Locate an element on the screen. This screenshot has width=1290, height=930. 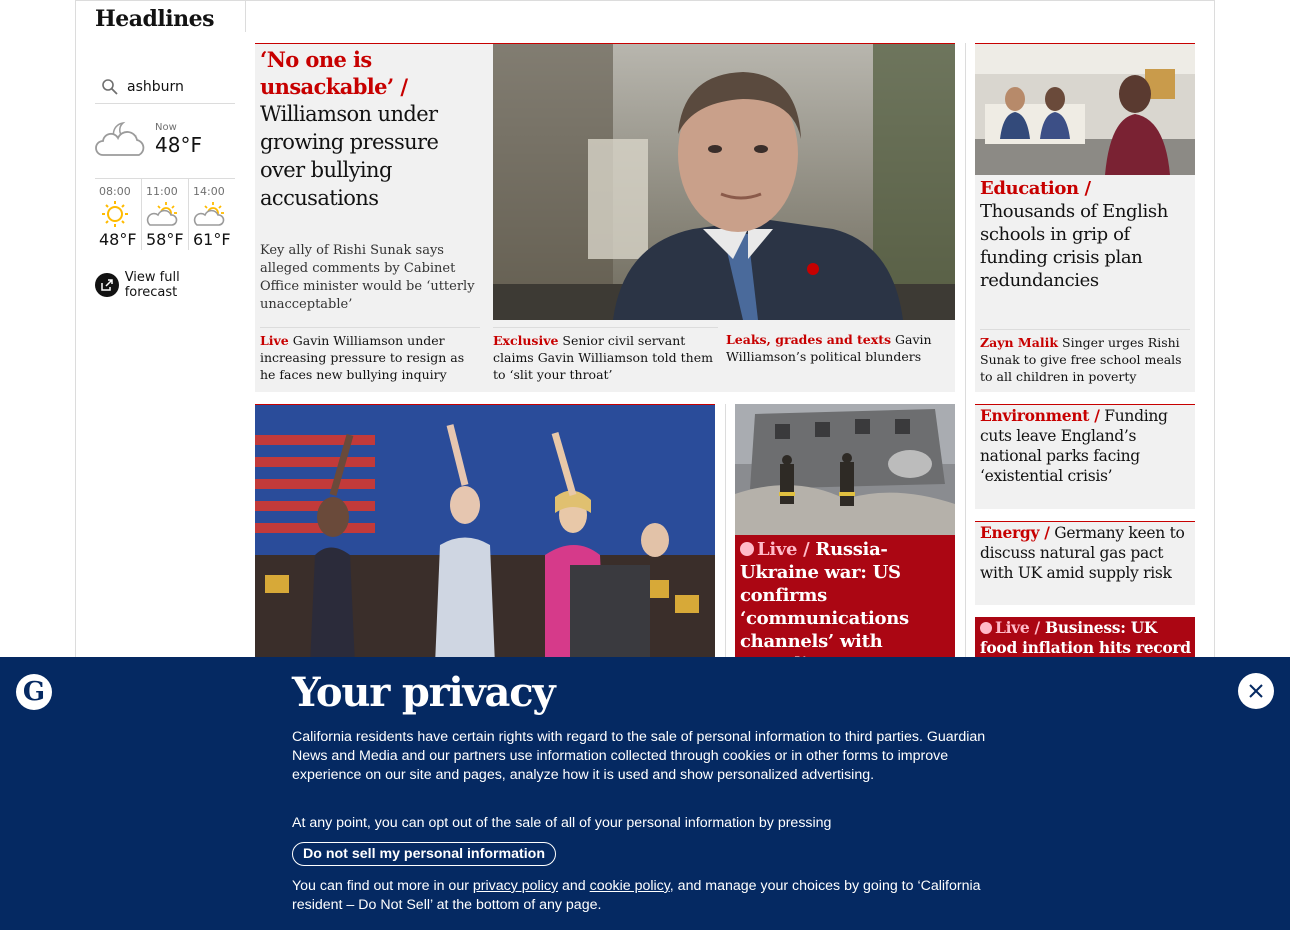
sublink-kicker: Zayn Malik is located at coordinates (1019, 342).